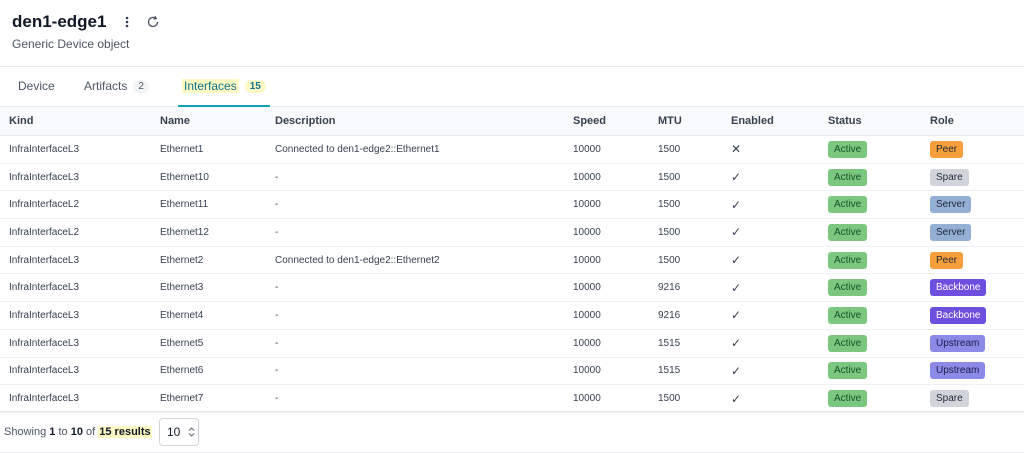 The height and width of the screenshot is (453, 1024). What do you see at coordinates (75, 121) in the screenshot?
I see `column-header-kind: Kind` at bounding box center [75, 121].